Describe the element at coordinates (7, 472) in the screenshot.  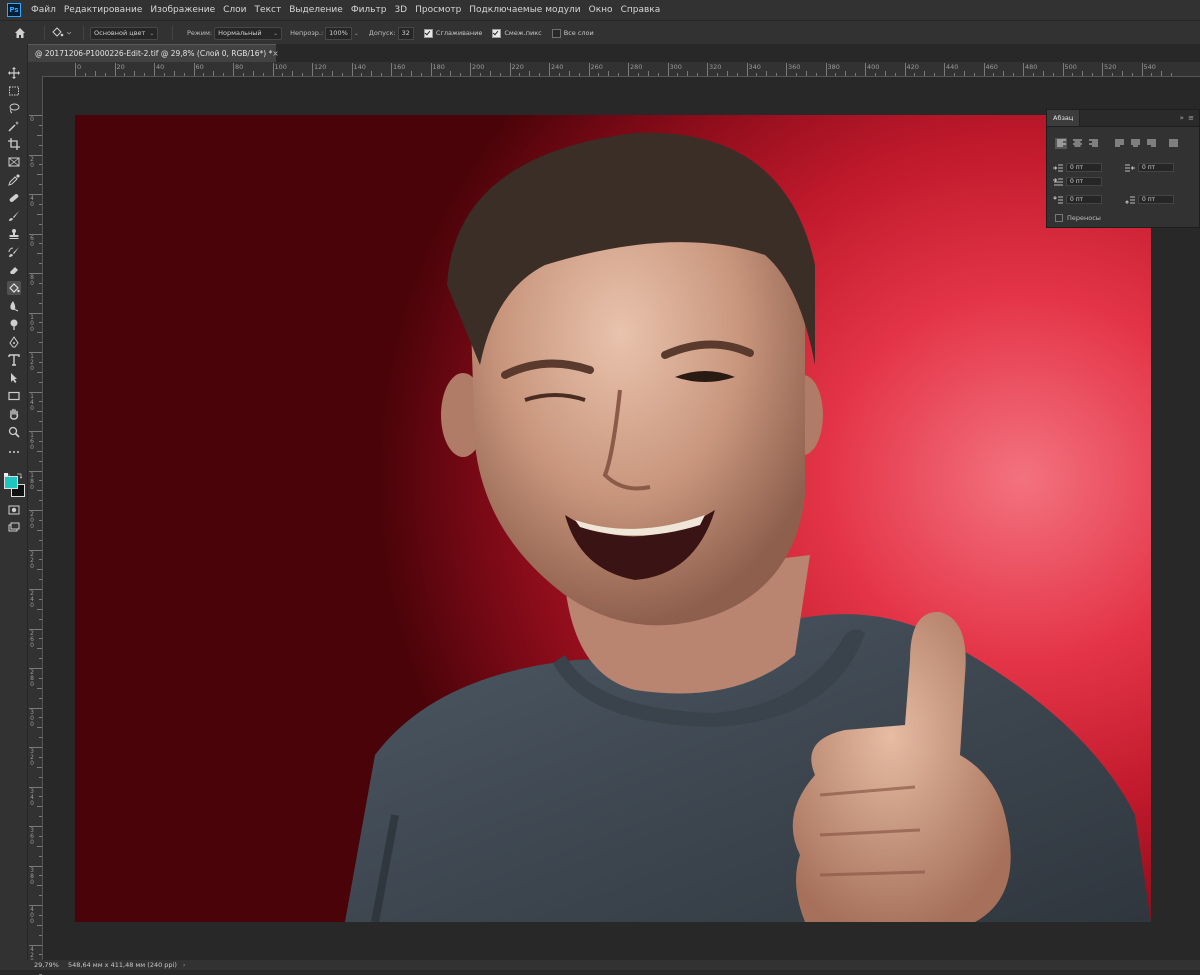
I see `default-colors-icon` at that location.